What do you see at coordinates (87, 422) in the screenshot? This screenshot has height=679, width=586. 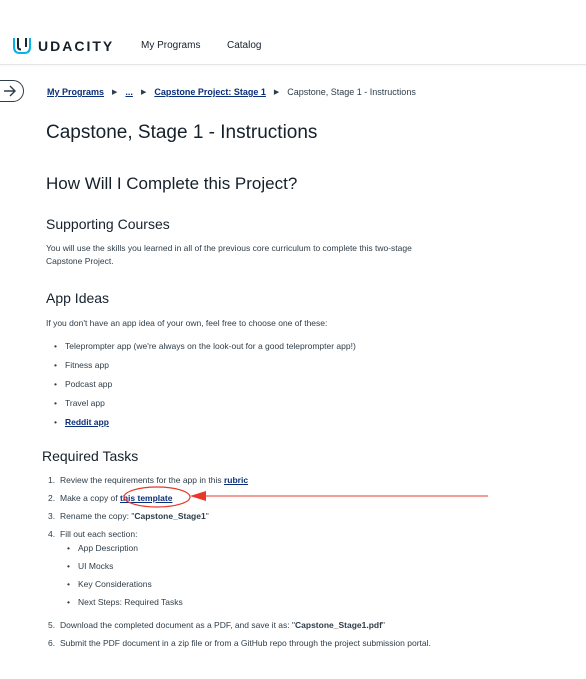 I see `reddit-app-link: Reddit app` at bounding box center [87, 422].